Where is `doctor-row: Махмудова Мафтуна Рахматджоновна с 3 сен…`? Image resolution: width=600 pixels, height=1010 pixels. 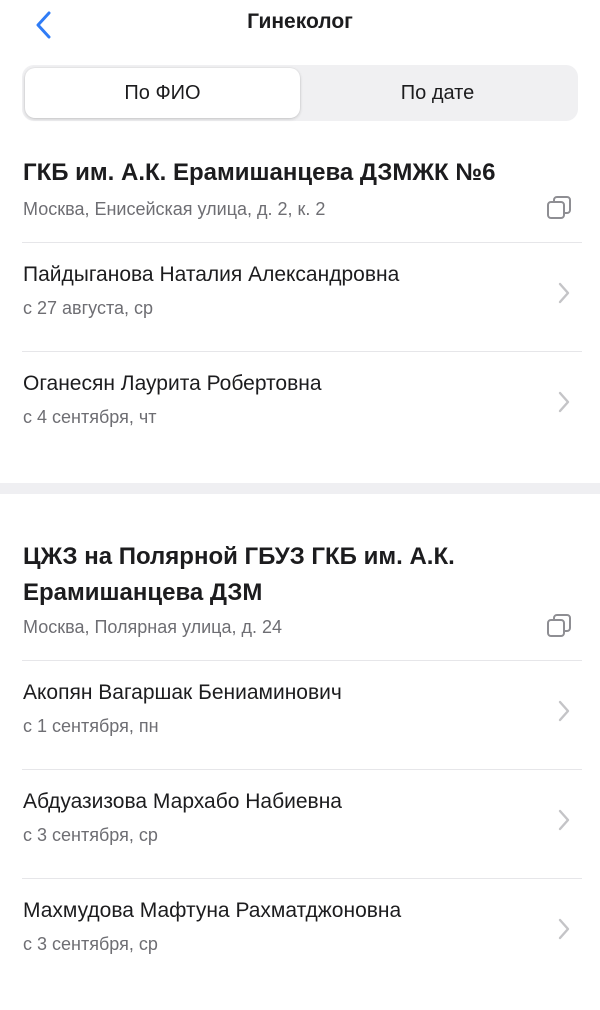
doctor-row: Махмудова Мафтуна Рахматджоновна с 3 сен… is located at coordinates (300, 933).